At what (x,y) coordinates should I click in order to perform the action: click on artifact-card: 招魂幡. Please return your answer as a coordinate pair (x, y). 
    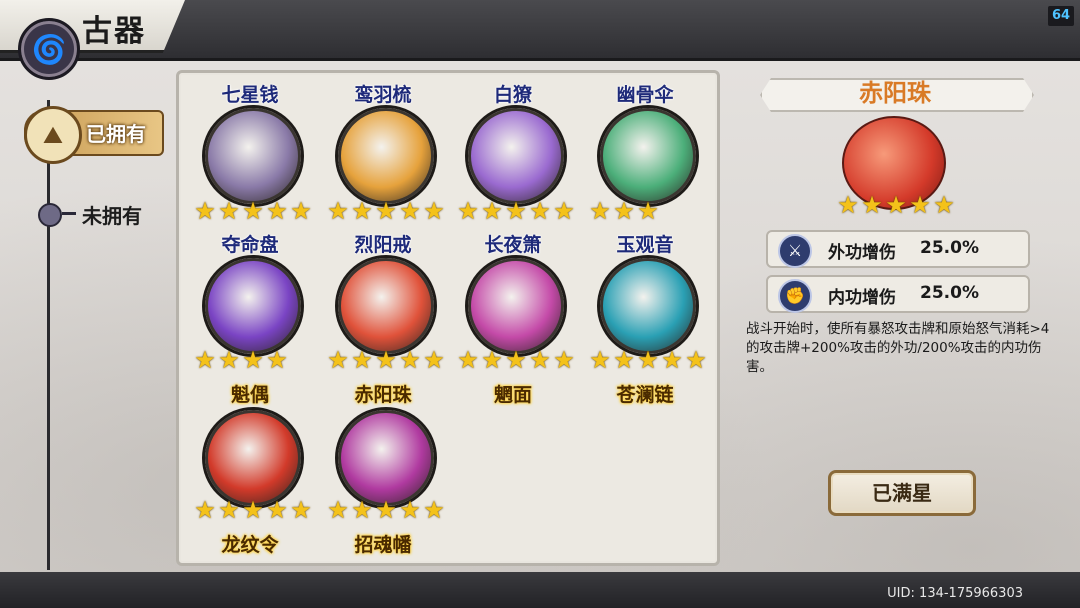
    Looking at the image, I should click on (383, 278).